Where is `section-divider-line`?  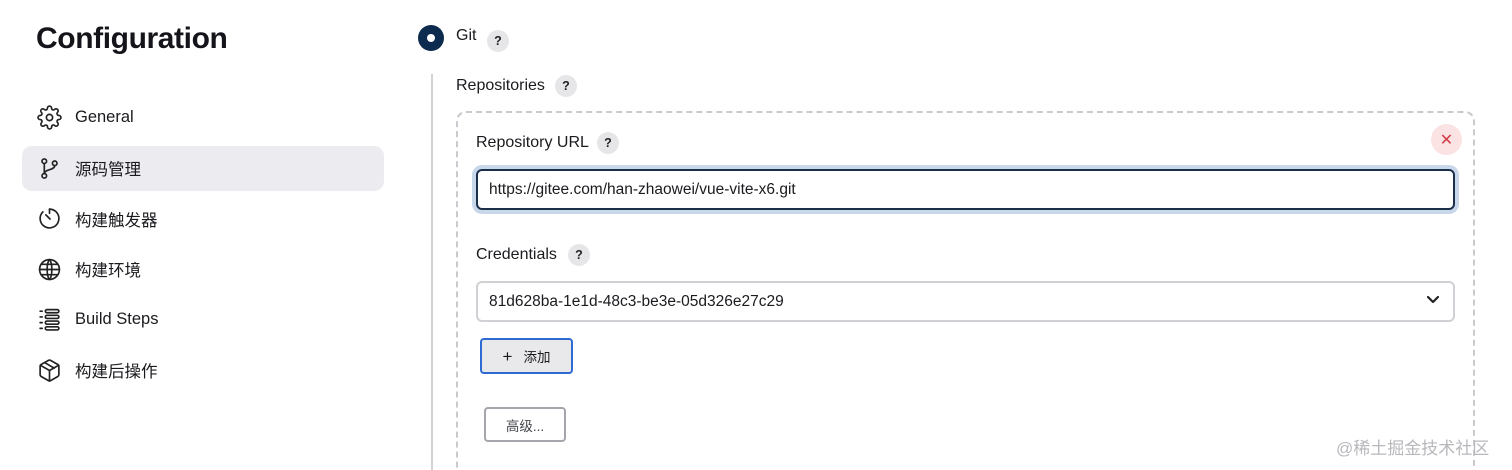 section-divider-line is located at coordinates (432, 272).